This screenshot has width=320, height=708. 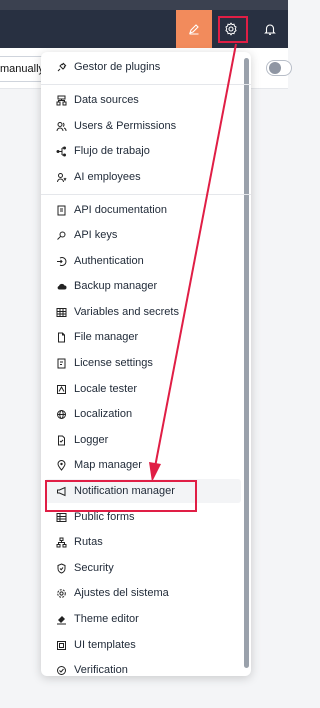 What do you see at coordinates (61, 542) in the screenshot?
I see `routes-icon` at bounding box center [61, 542].